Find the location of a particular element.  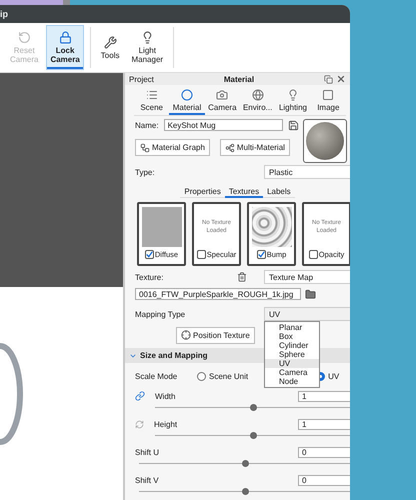

radio-label: UV is located at coordinates (334, 376).